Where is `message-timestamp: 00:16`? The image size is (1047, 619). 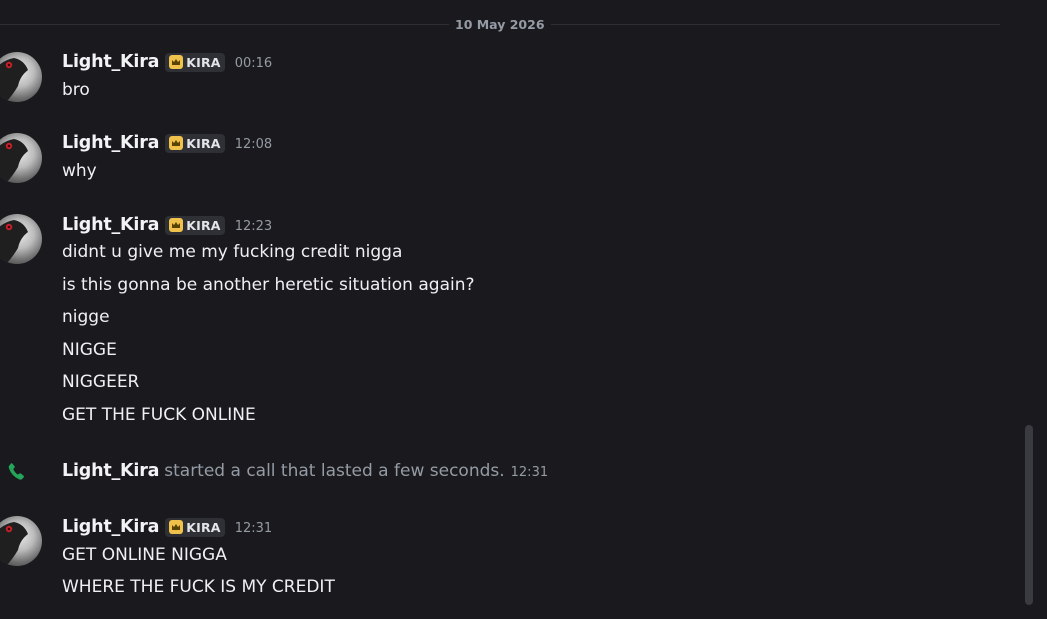
message-timestamp: 00:16 is located at coordinates (253, 62).